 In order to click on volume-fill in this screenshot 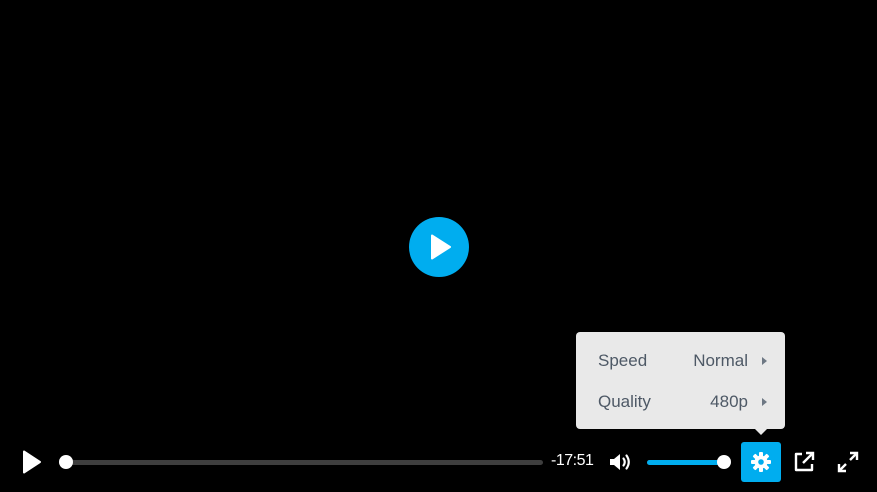, I will do `click(685, 462)`.